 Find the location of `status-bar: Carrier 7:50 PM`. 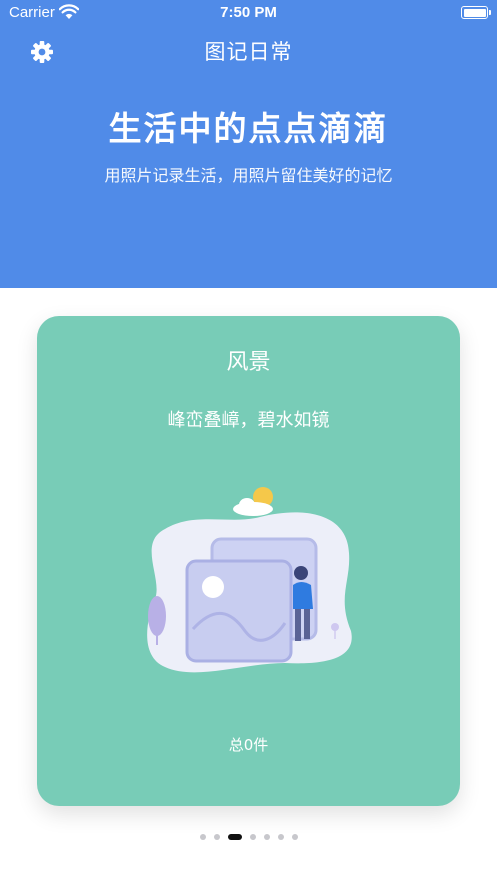

status-bar: Carrier 7:50 PM is located at coordinates (248, 13).